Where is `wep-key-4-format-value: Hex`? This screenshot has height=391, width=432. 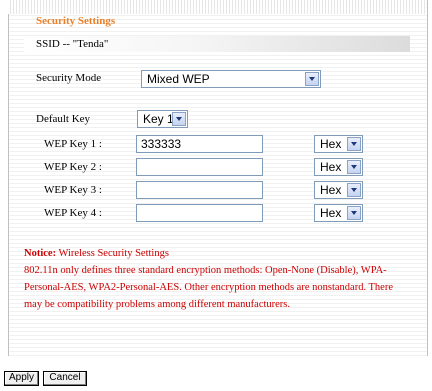 wep-key-4-format-value: Hex is located at coordinates (331, 213).